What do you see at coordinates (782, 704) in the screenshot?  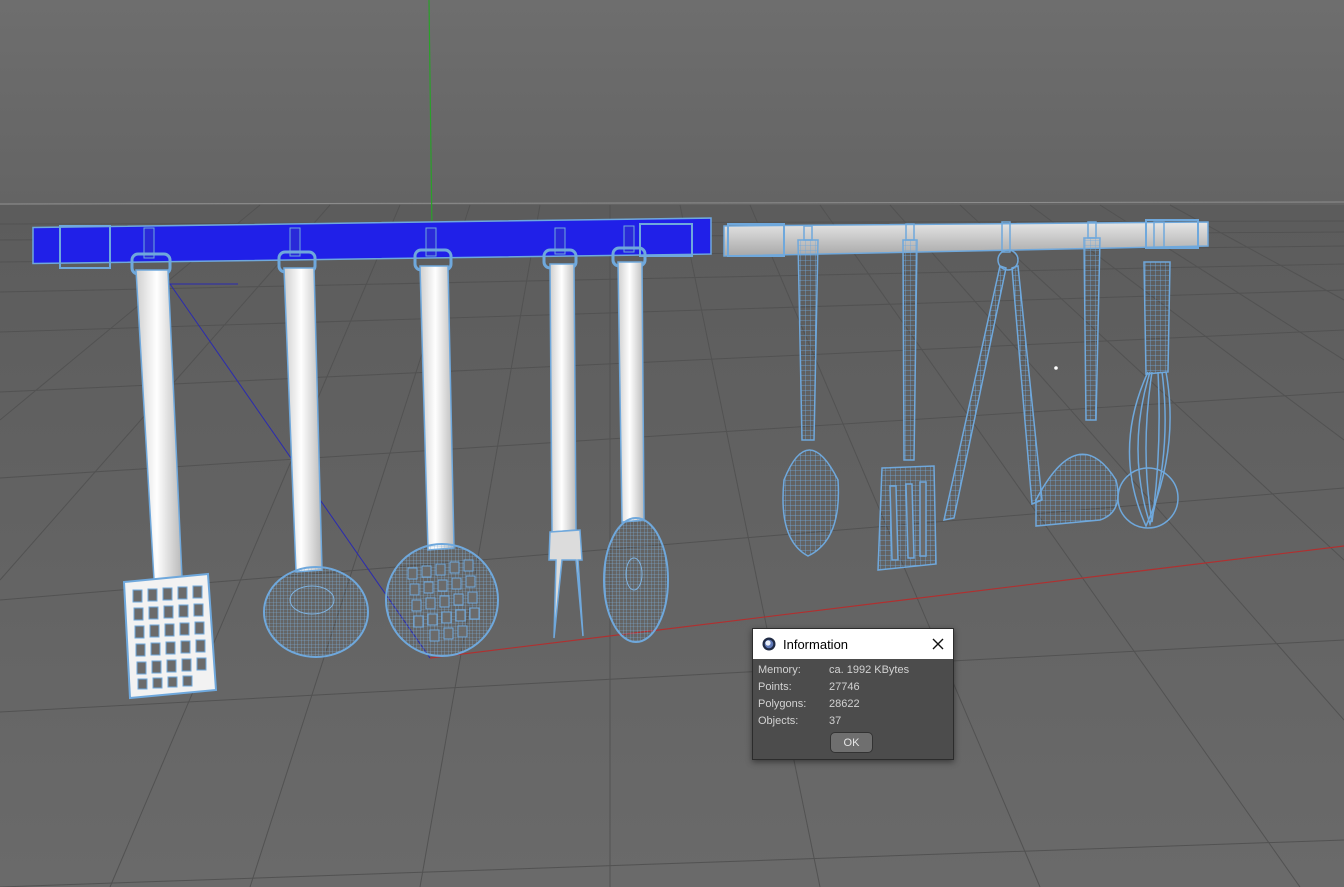 I see `polygons-label: Polygons:` at bounding box center [782, 704].